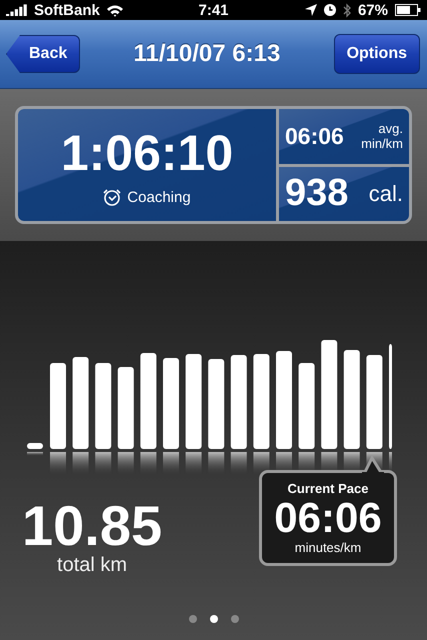 The width and height of the screenshot is (427, 640). I want to click on calories-unit: cal., so click(385, 193).